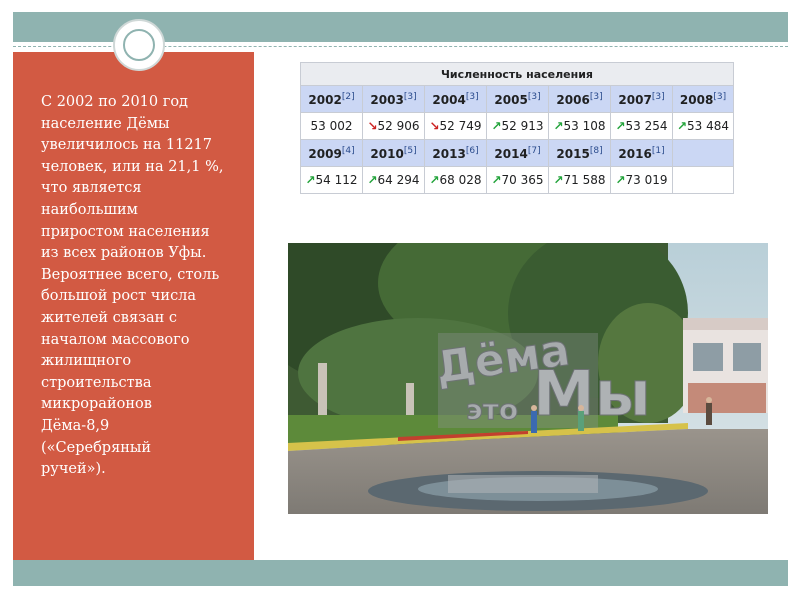 The image size is (800, 600). I want to click on value-cell: ↗52 913, so click(517, 126).